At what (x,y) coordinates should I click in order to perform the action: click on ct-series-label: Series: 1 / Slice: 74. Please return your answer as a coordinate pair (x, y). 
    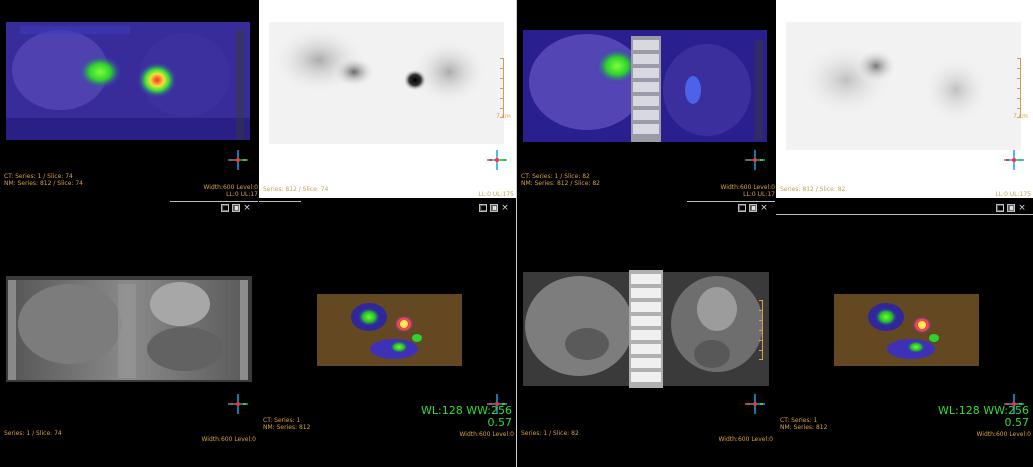
    Looking at the image, I should click on (33, 433).